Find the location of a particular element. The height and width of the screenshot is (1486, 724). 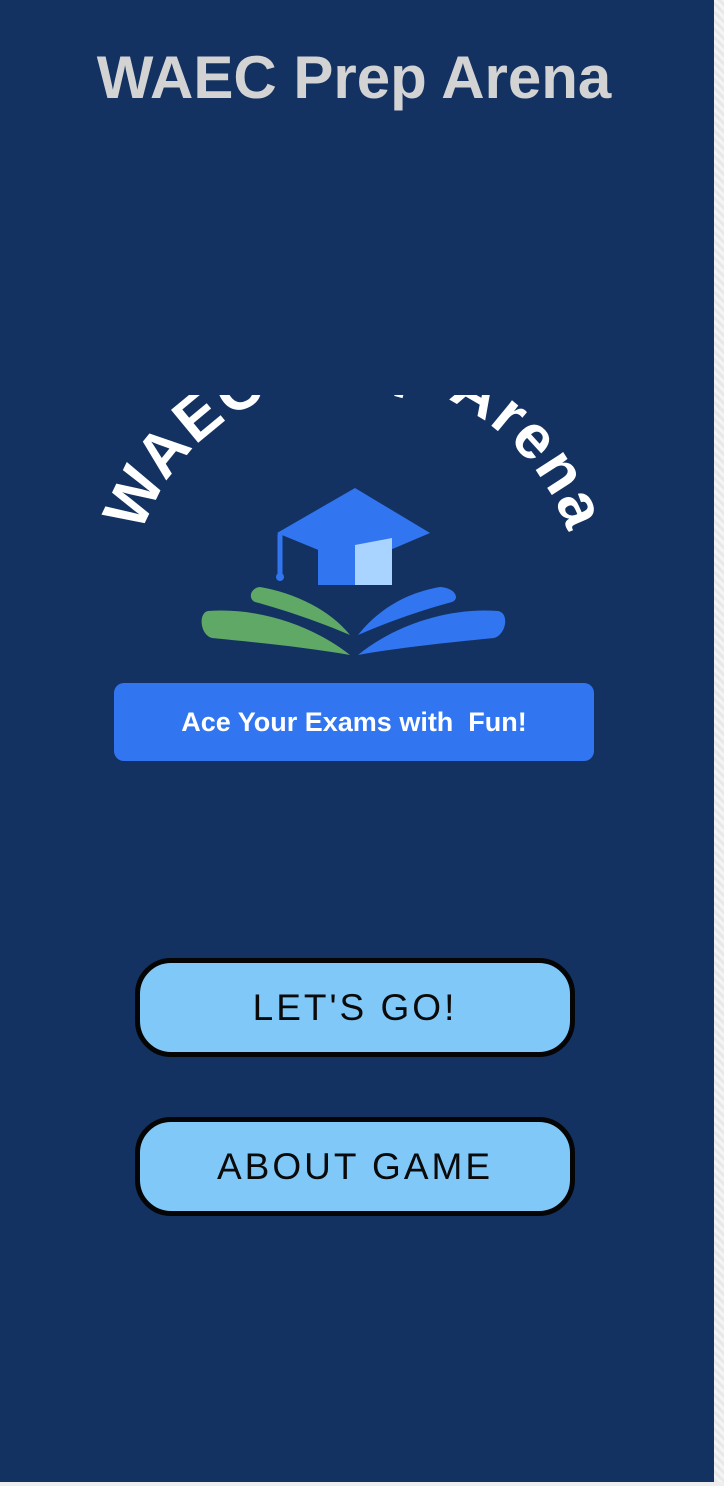

open-book-icon is located at coordinates (353, 621).